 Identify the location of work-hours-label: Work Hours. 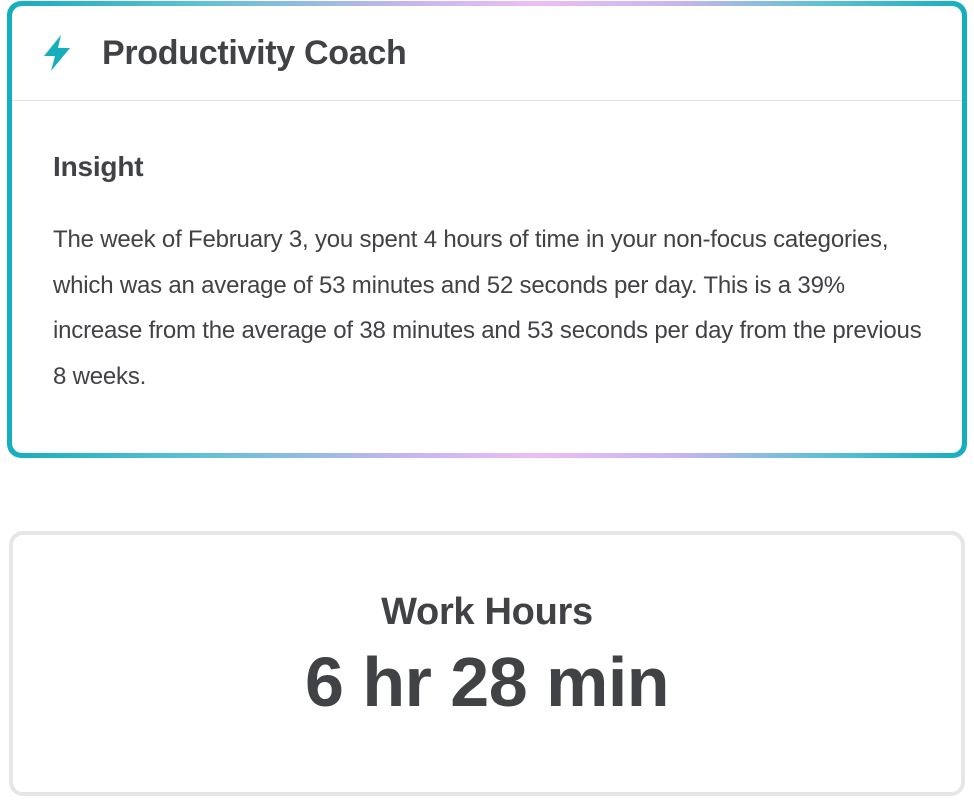
(487, 612).